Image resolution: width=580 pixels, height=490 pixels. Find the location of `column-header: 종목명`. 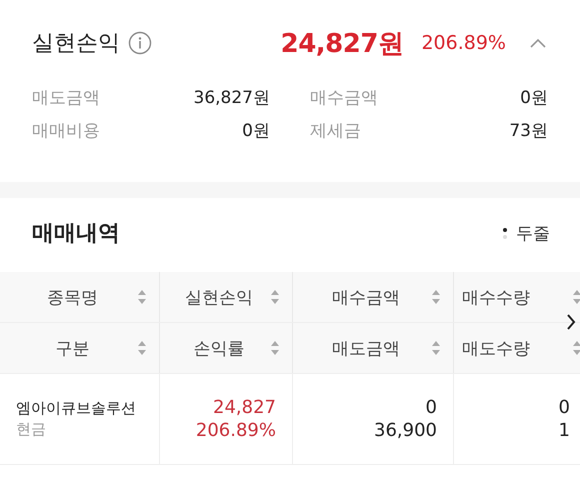

column-header: 종목명 is located at coordinates (80, 297).